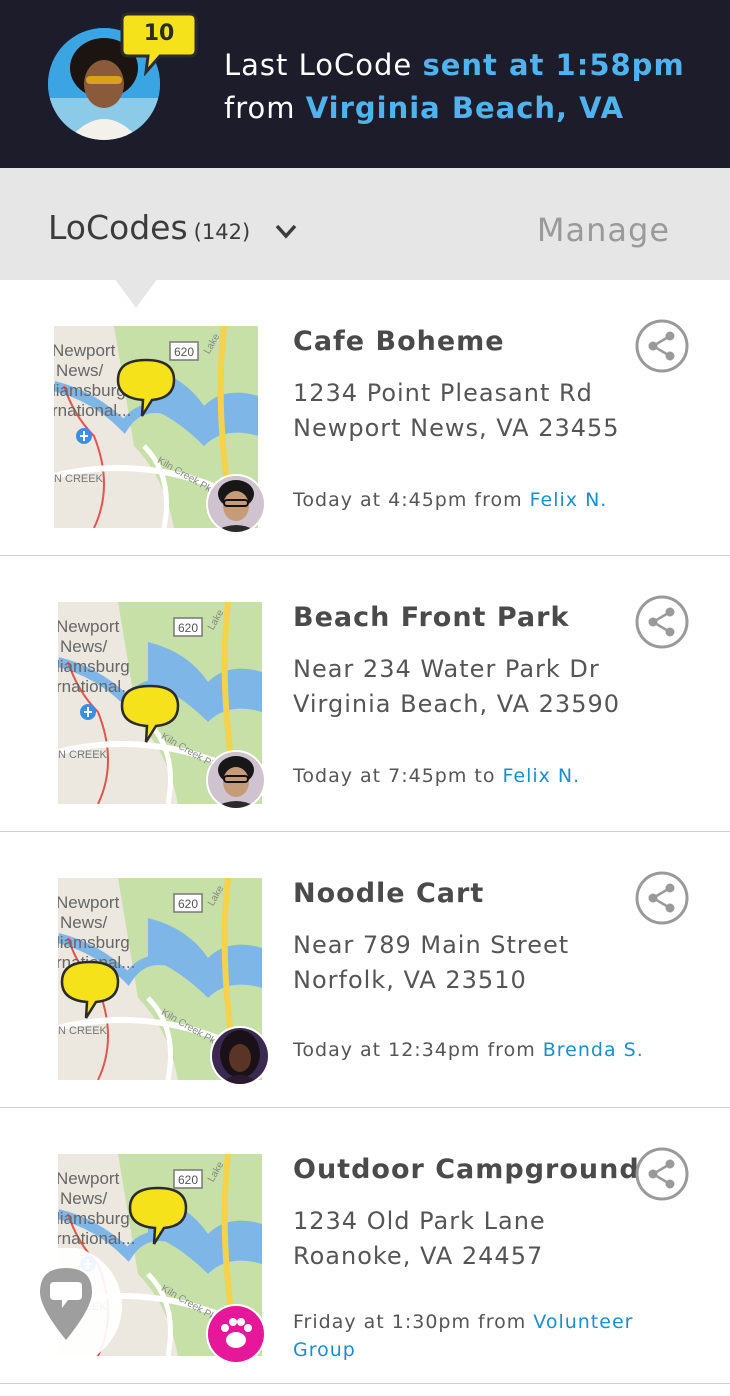  What do you see at coordinates (431, 963) in the screenshot?
I see `place-address: Near 789 Main Street Norfolk, VA 23510` at bounding box center [431, 963].